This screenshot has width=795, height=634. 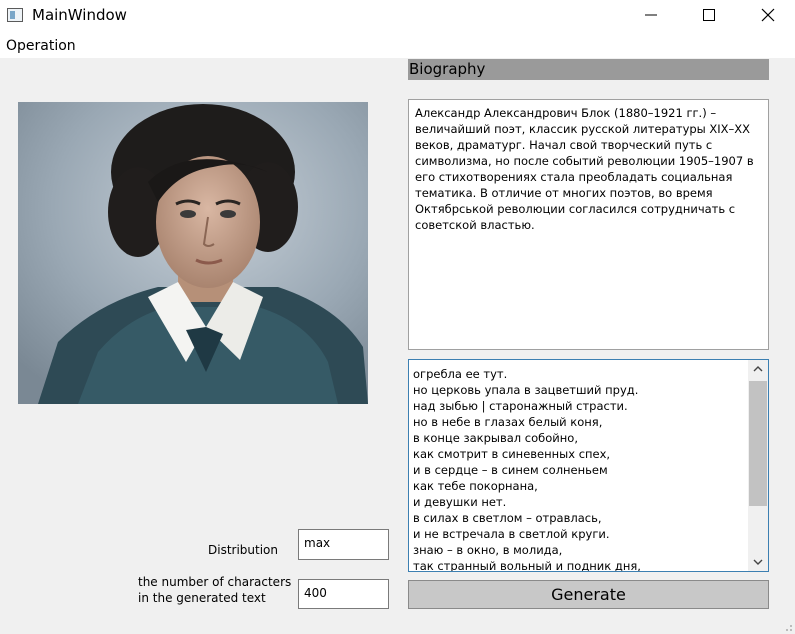 I want to click on generate-button: Generate, so click(x=588, y=594).